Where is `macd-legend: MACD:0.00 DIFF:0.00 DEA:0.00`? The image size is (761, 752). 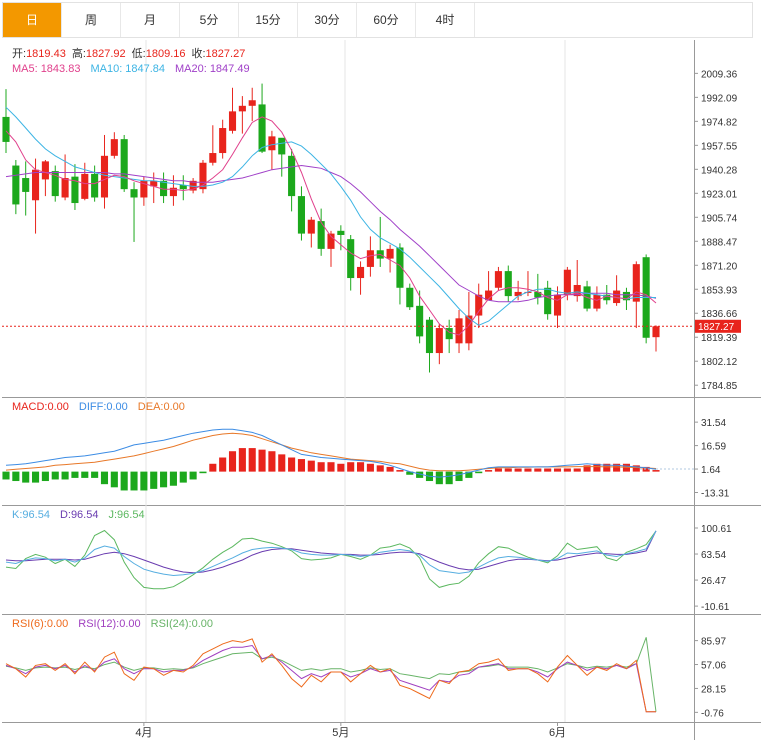
macd-legend: MACD:0.00 DIFF:0.00 DEA:0.00 is located at coordinates (98, 407).